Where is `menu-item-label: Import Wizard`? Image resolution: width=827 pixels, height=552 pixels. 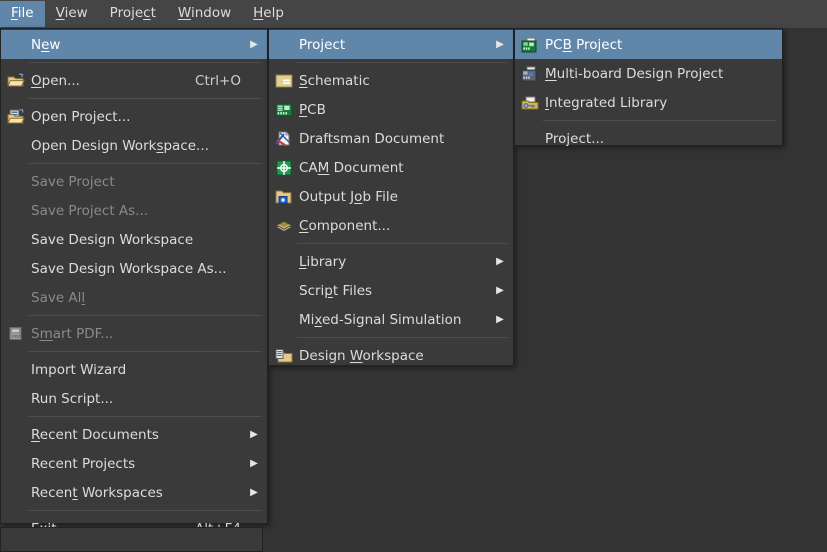 menu-item-label: Import Wizard is located at coordinates (79, 369).